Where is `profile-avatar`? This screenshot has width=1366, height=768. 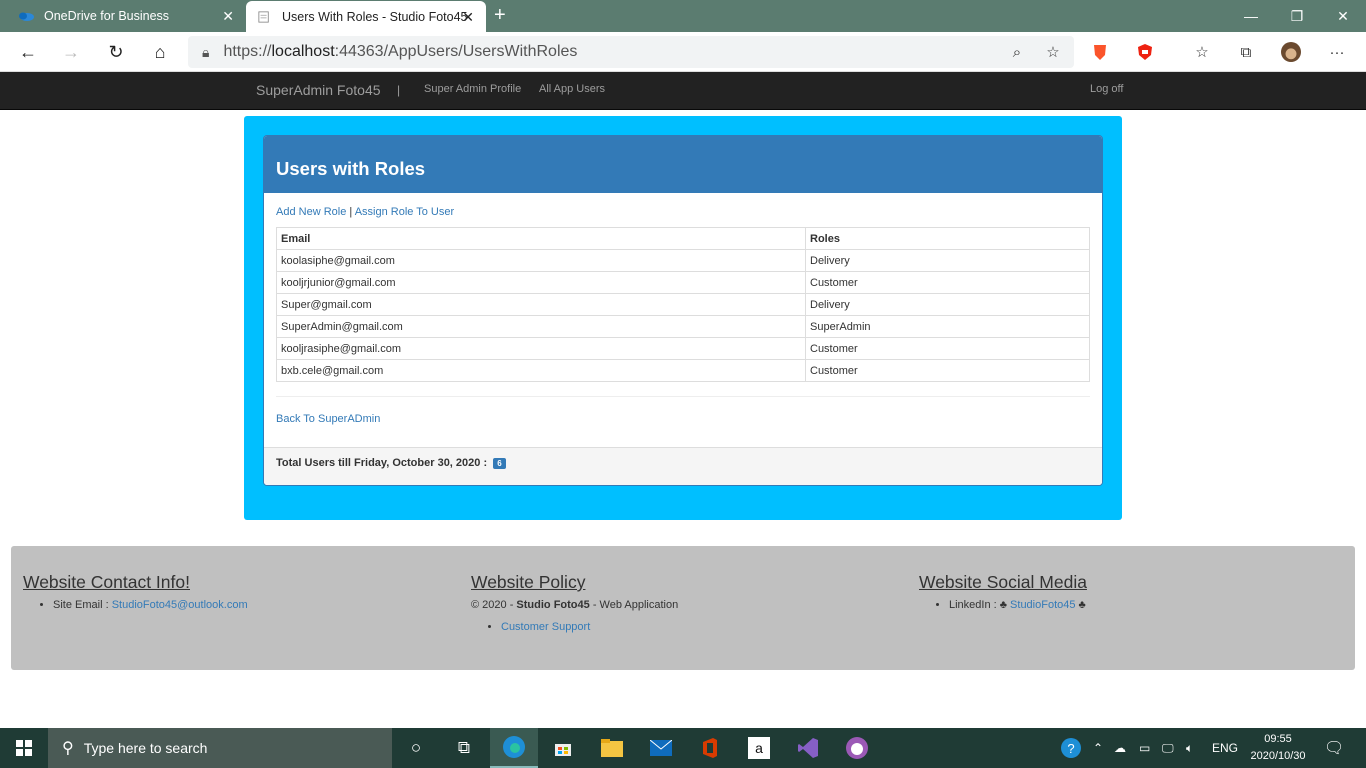
profile-avatar is located at coordinates (1291, 52).